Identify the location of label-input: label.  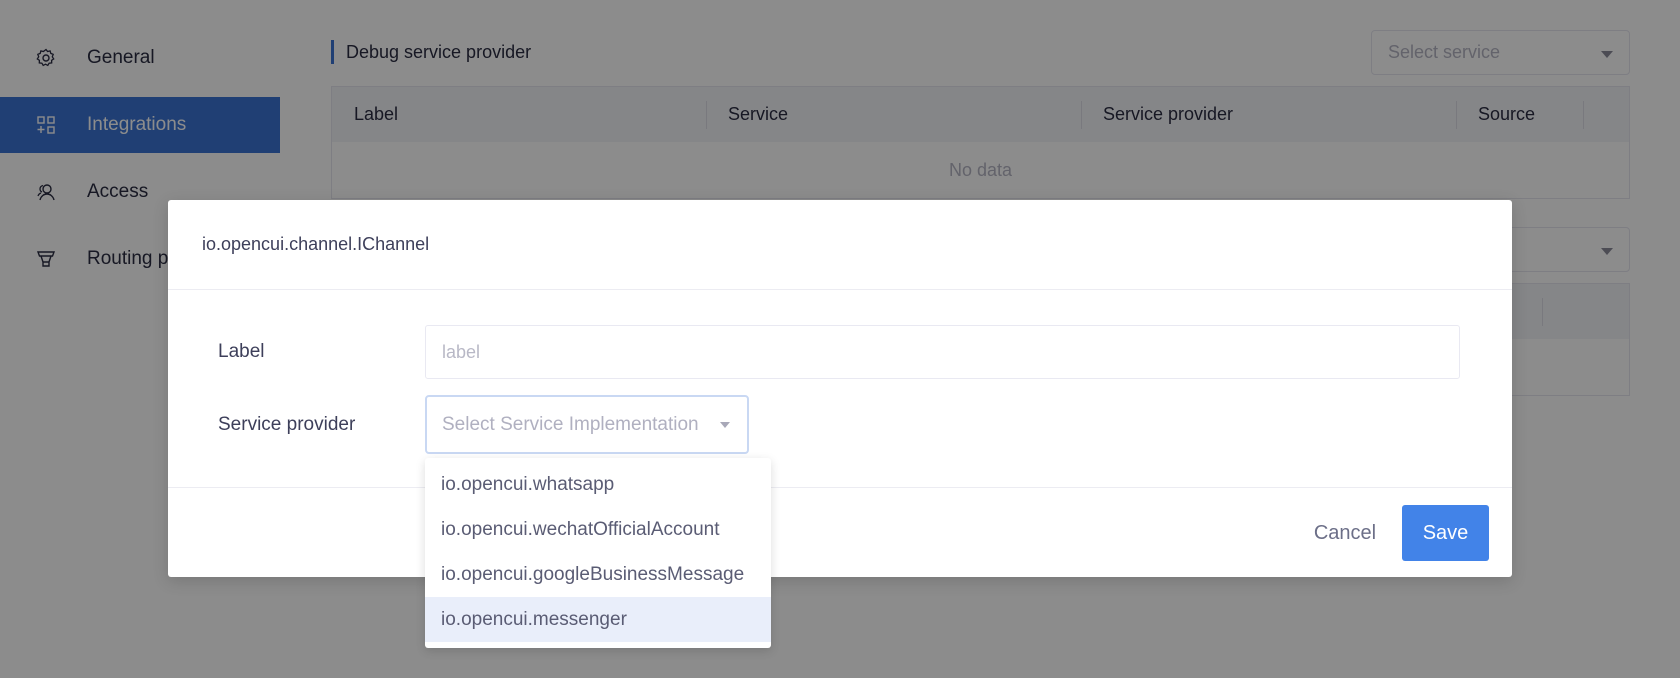
(942, 352).